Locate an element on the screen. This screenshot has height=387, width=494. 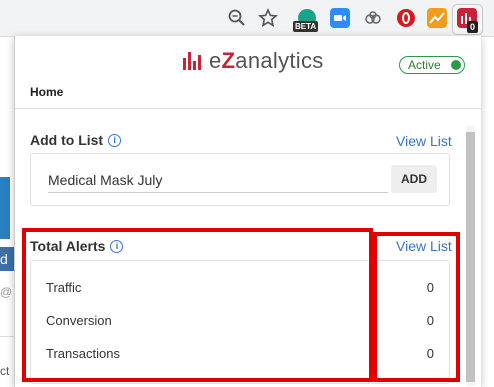
opera-extension-icon is located at coordinates (406, 18).